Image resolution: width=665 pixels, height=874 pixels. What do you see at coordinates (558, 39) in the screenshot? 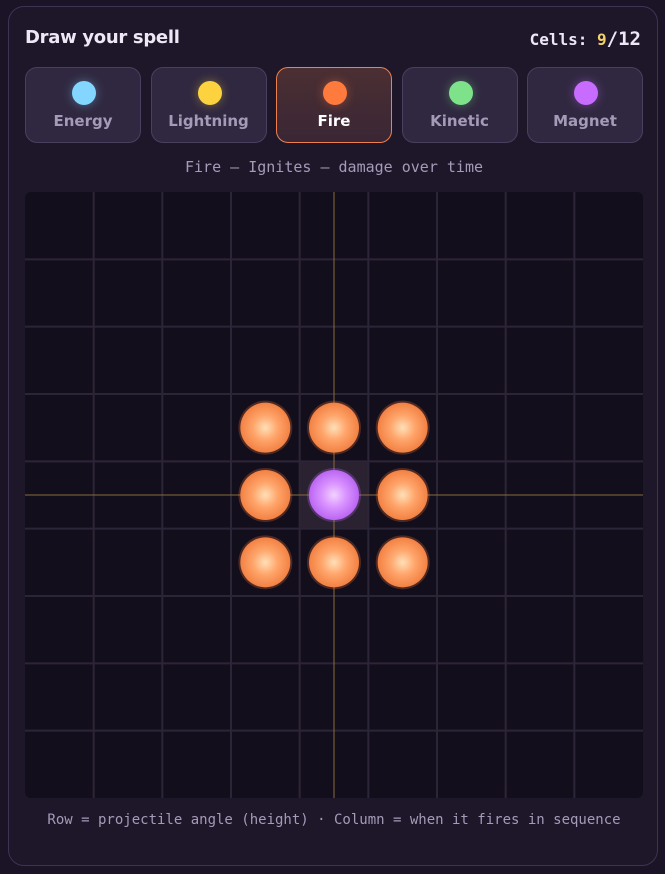
I see `cells-label: Cells:` at bounding box center [558, 39].